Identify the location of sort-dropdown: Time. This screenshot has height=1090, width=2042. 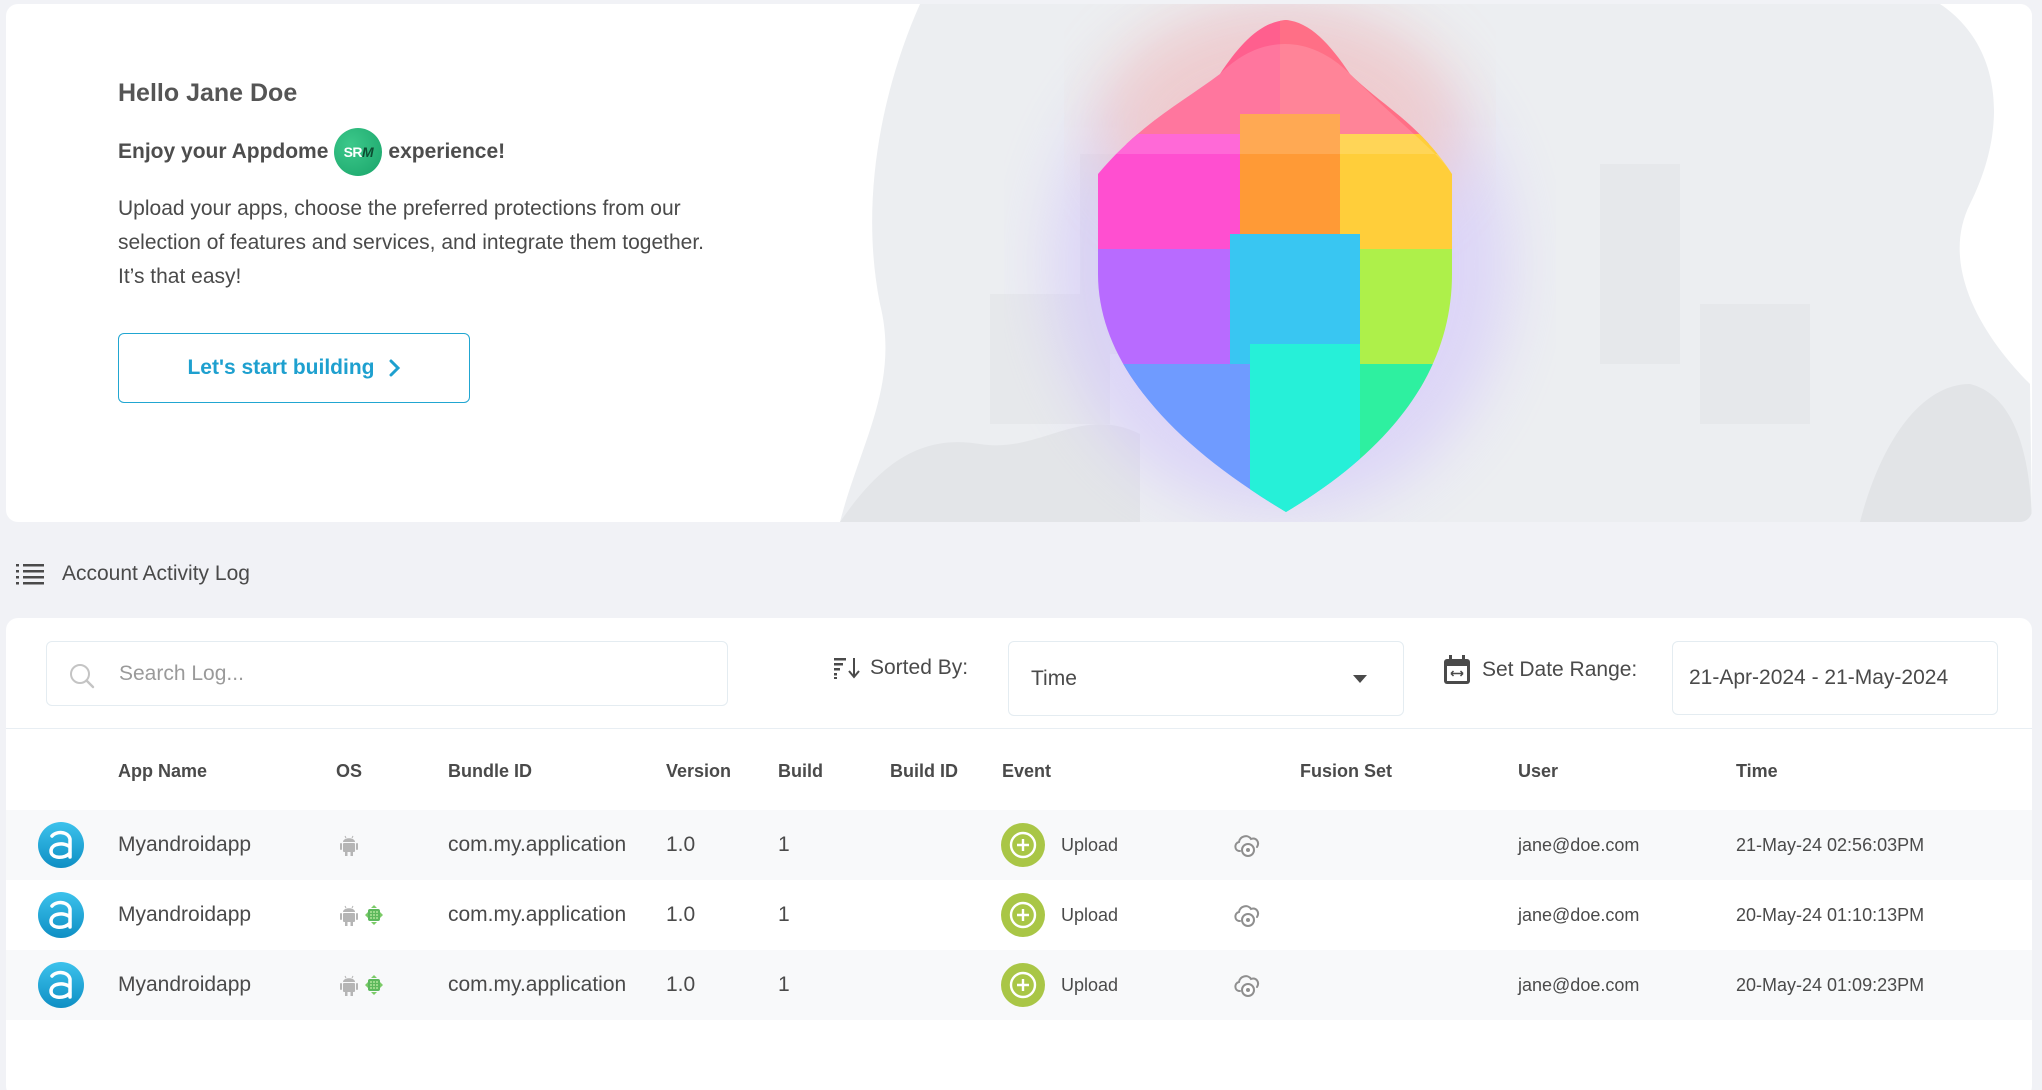
(1206, 678).